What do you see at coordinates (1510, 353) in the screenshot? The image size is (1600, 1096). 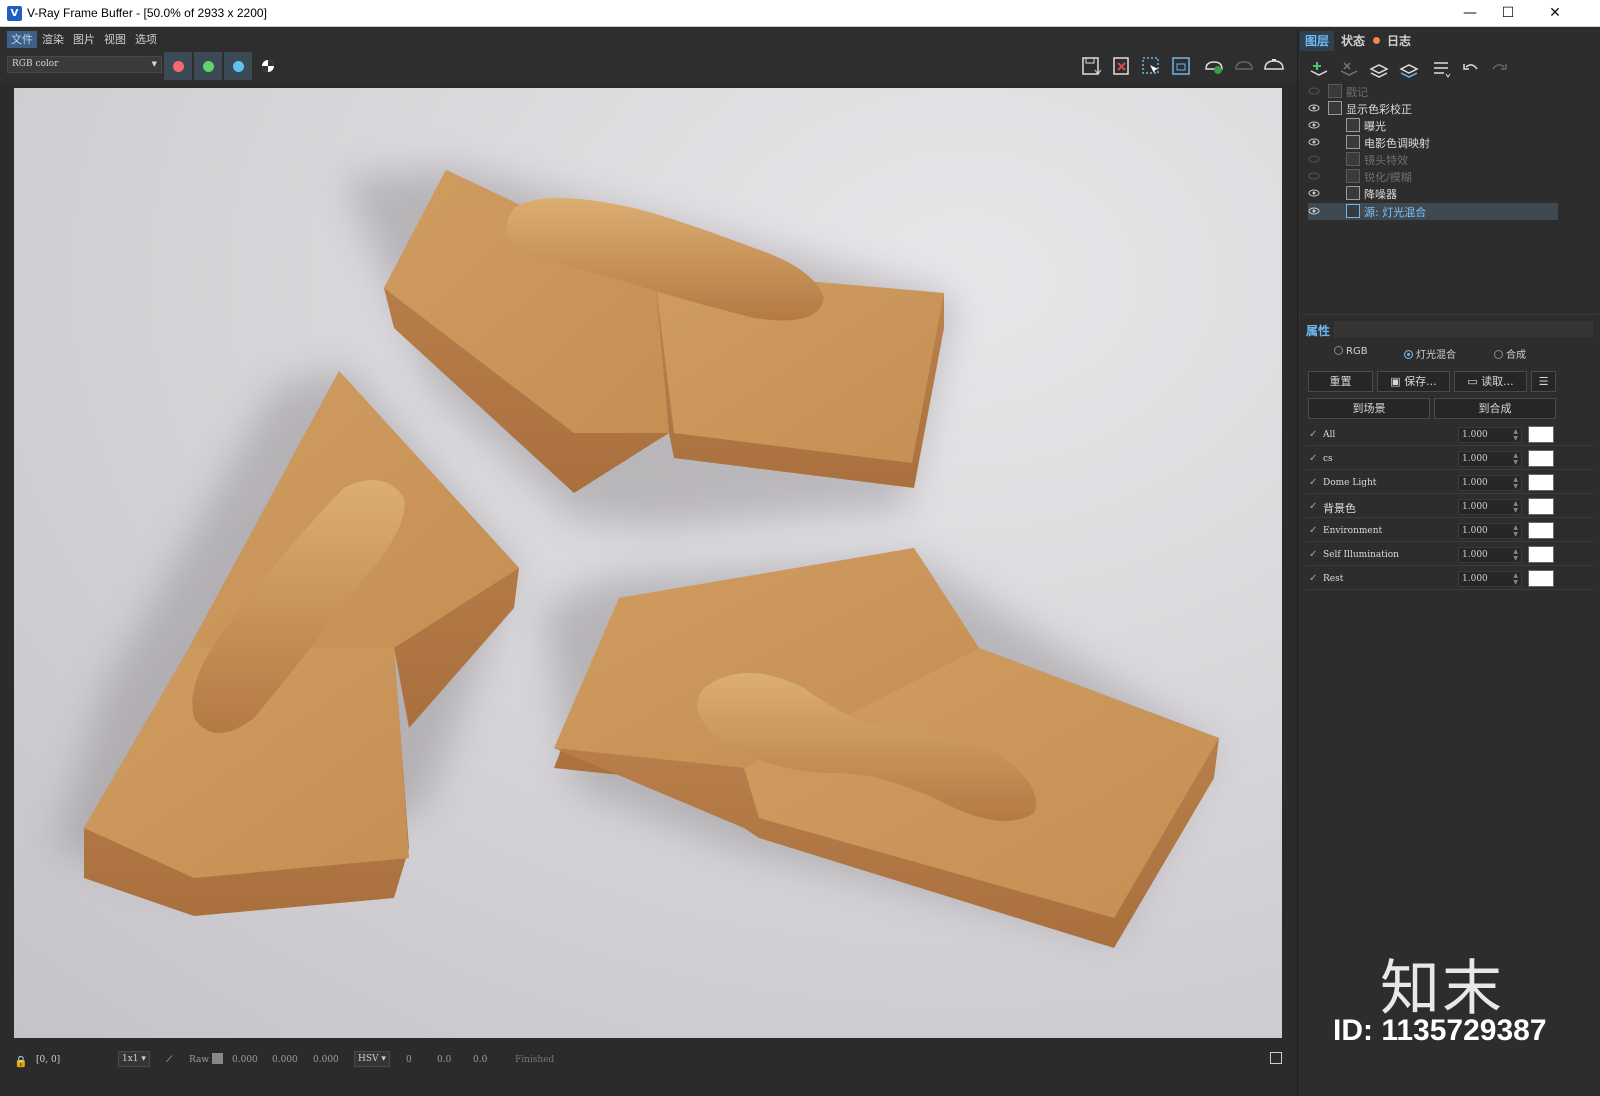 I see `mode-composite-radio: 合成` at bounding box center [1510, 353].